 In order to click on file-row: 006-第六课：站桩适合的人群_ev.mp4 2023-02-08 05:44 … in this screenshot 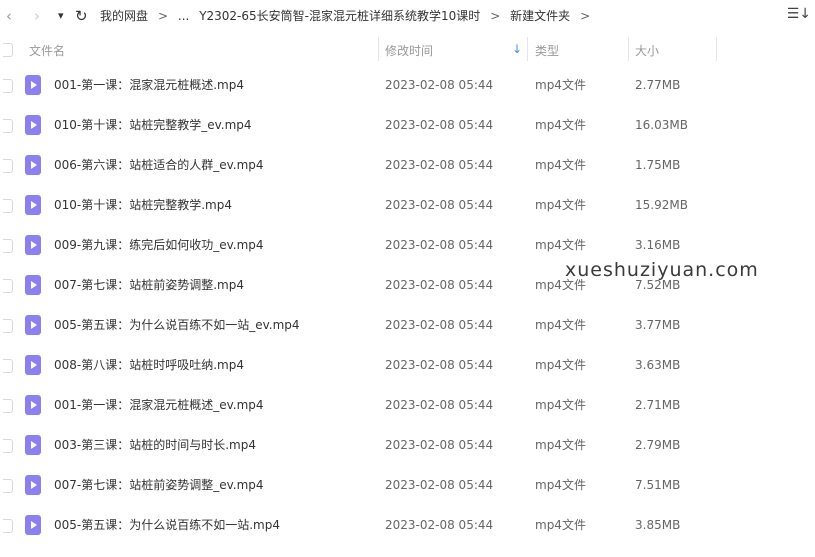, I will do `click(407, 165)`.